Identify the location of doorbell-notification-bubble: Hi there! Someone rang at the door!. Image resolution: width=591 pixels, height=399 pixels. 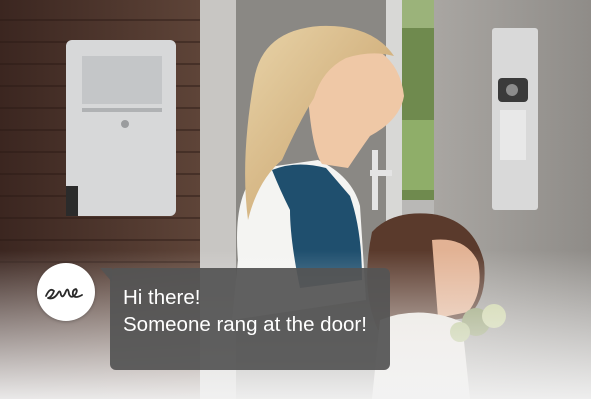
(245, 319).